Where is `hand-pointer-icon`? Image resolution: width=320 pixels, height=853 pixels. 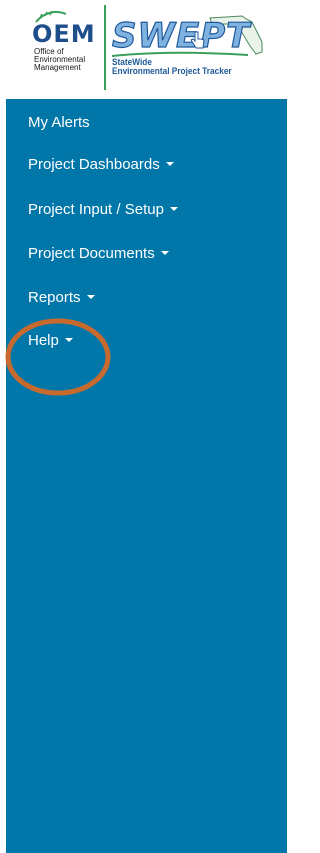
hand-pointer-icon is located at coordinates (197, 40).